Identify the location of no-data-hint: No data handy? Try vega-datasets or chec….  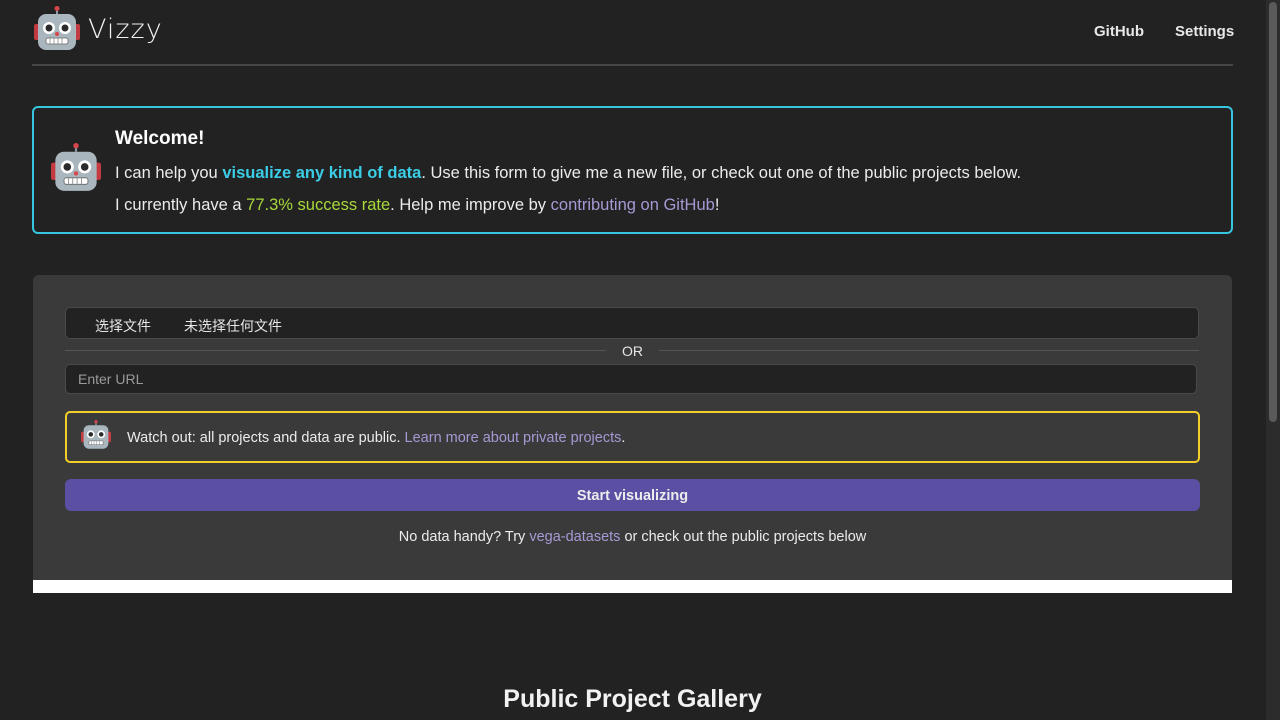
(632, 537).